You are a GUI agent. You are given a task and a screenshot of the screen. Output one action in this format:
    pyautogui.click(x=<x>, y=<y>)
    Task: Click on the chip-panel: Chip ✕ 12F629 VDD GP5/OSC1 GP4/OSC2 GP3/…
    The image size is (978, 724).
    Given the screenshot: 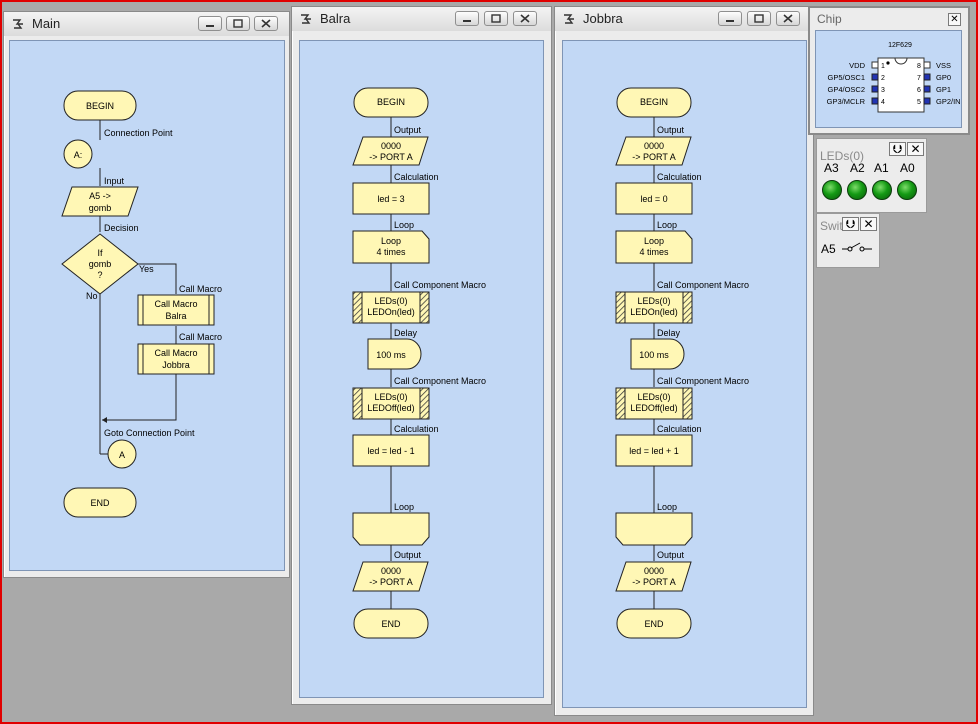 What is the action you would take?
    pyautogui.click(x=889, y=70)
    